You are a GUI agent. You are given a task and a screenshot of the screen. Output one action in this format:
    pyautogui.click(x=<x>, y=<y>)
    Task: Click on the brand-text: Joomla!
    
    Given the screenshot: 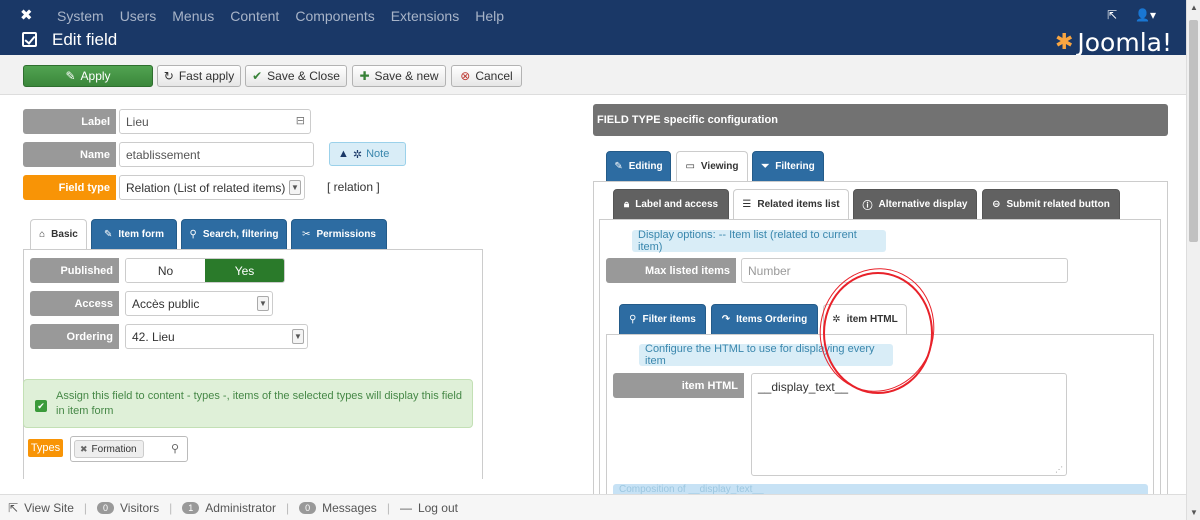 What is the action you would take?
    pyautogui.click(x=1124, y=42)
    